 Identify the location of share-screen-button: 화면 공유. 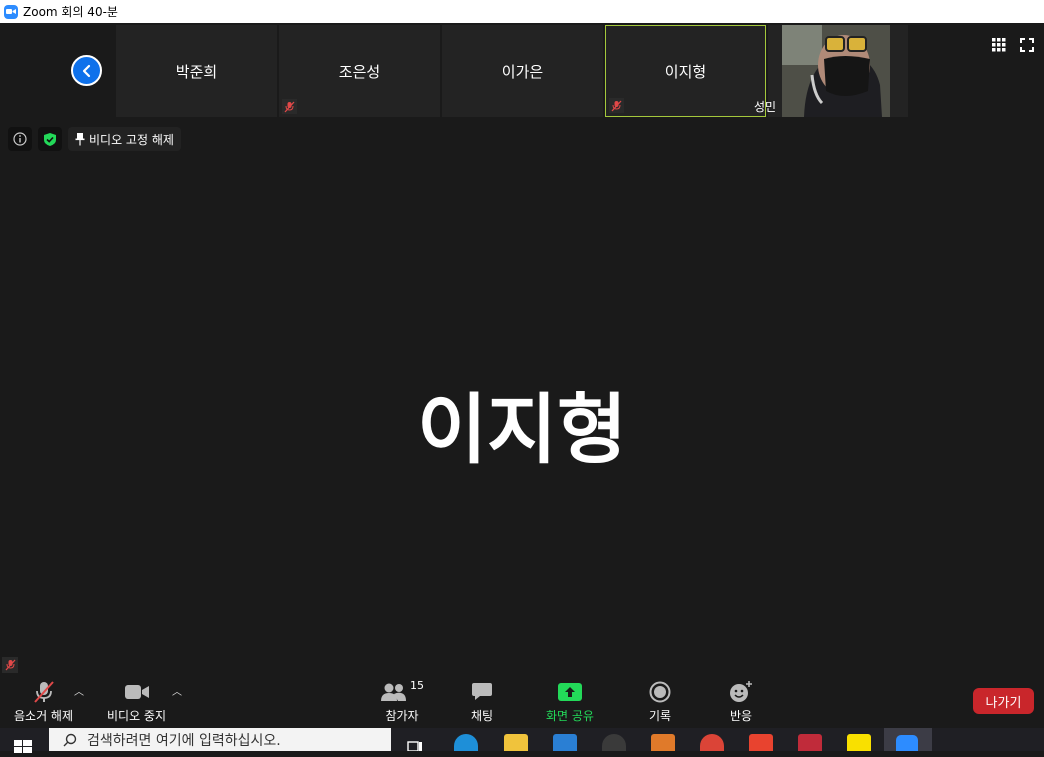
(570, 701).